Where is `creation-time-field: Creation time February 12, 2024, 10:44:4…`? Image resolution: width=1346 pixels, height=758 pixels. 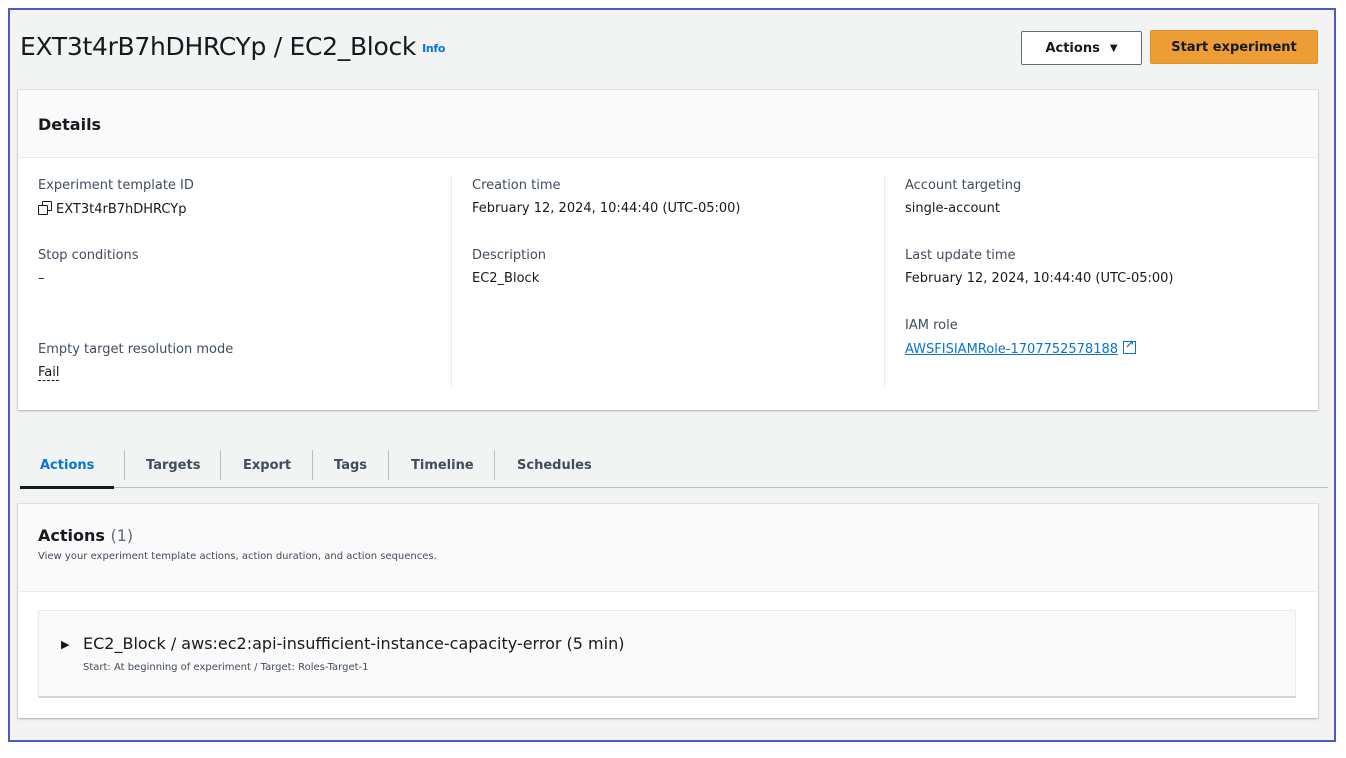 creation-time-field: Creation time February 12, 2024, 10:44:4… is located at coordinates (606, 197).